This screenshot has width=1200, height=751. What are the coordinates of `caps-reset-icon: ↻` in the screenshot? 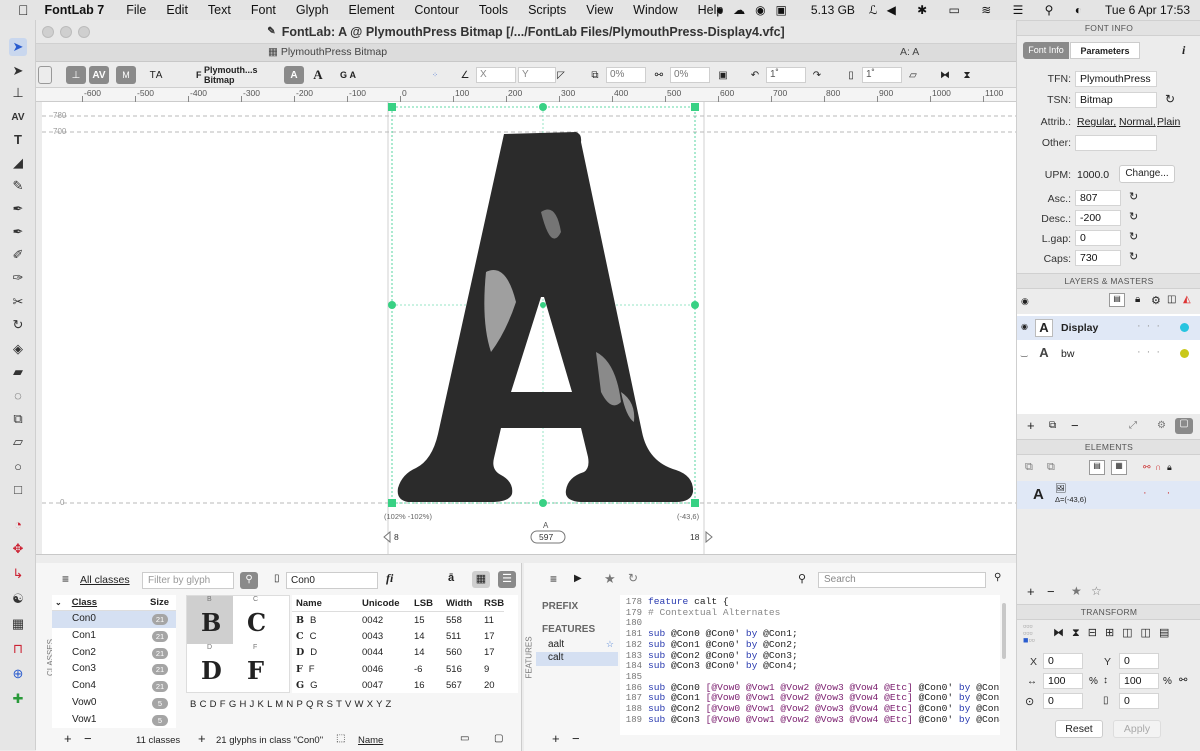 It's located at (1133, 256).